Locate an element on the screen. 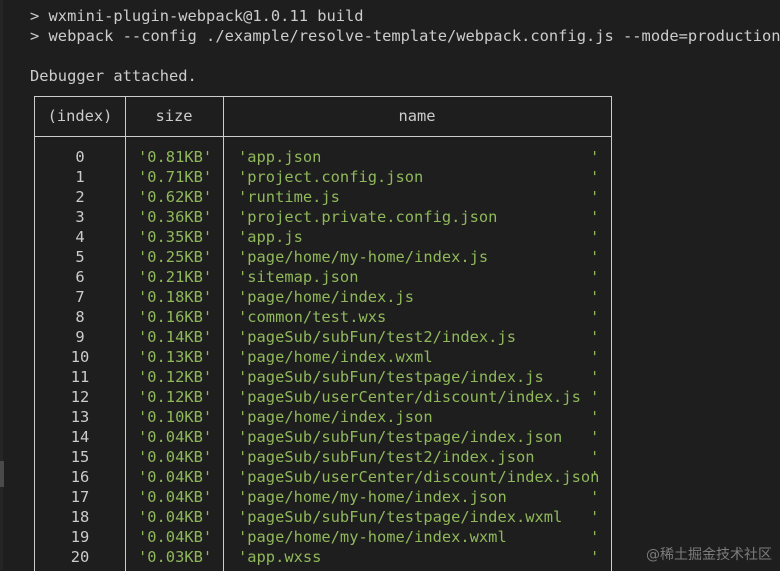  row-index: 2 is located at coordinates (80, 197).